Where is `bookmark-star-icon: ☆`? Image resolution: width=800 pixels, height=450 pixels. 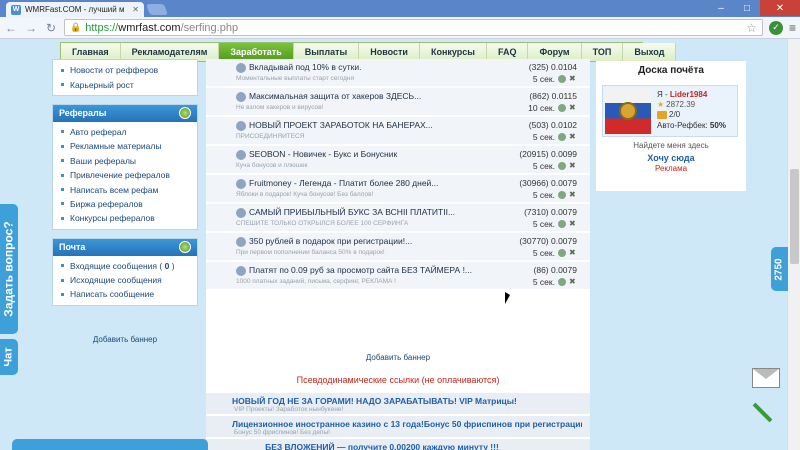 bookmark-star-icon: ☆ is located at coordinates (751, 28).